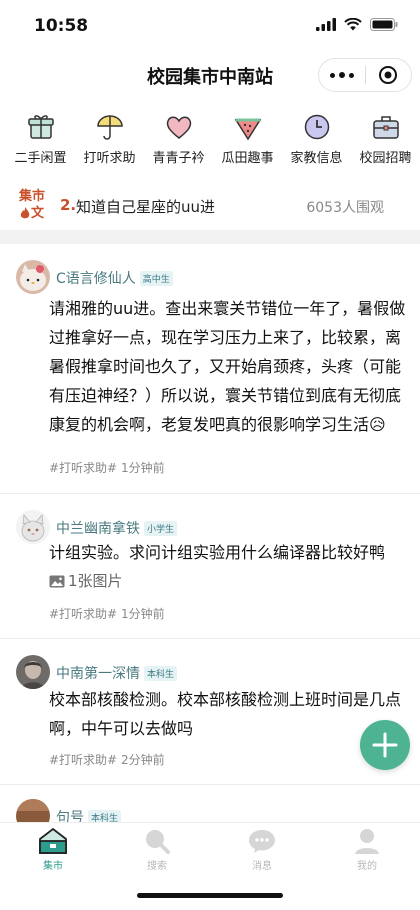 This screenshot has height=910, width=420. Describe the element at coordinates (353, 24) in the screenshot. I see `wifi-icon` at that location.